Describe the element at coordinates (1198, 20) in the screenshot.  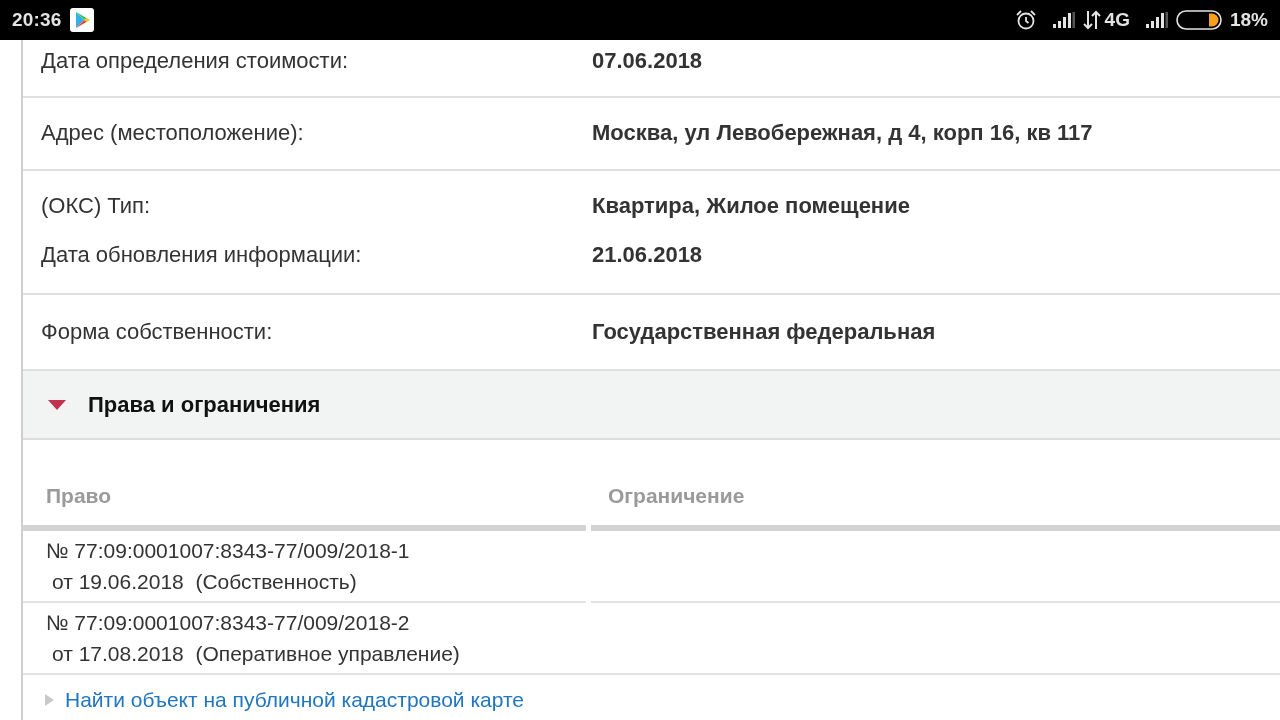
I see `battery-icon` at that location.